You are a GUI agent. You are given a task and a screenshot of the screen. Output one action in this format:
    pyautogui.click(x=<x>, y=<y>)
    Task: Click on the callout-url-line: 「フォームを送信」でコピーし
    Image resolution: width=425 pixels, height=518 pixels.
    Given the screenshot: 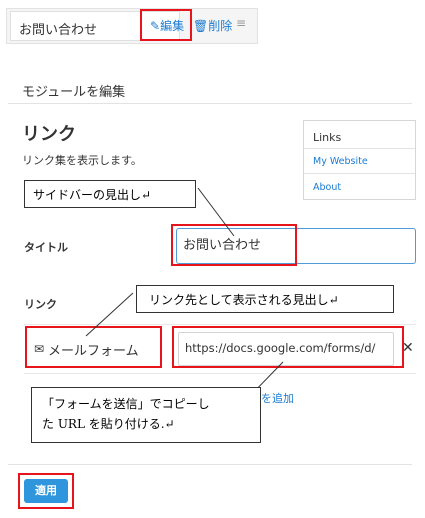 What is the action you would take?
    pyautogui.click(x=126, y=404)
    